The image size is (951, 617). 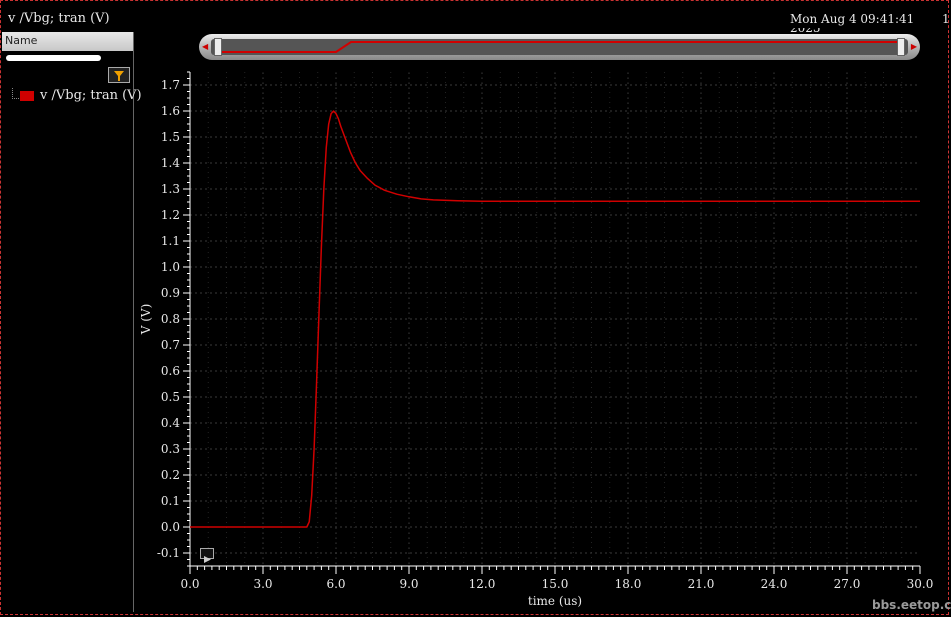 I want to click on x-tick-label: 3.0, so click(x=262, y=584).